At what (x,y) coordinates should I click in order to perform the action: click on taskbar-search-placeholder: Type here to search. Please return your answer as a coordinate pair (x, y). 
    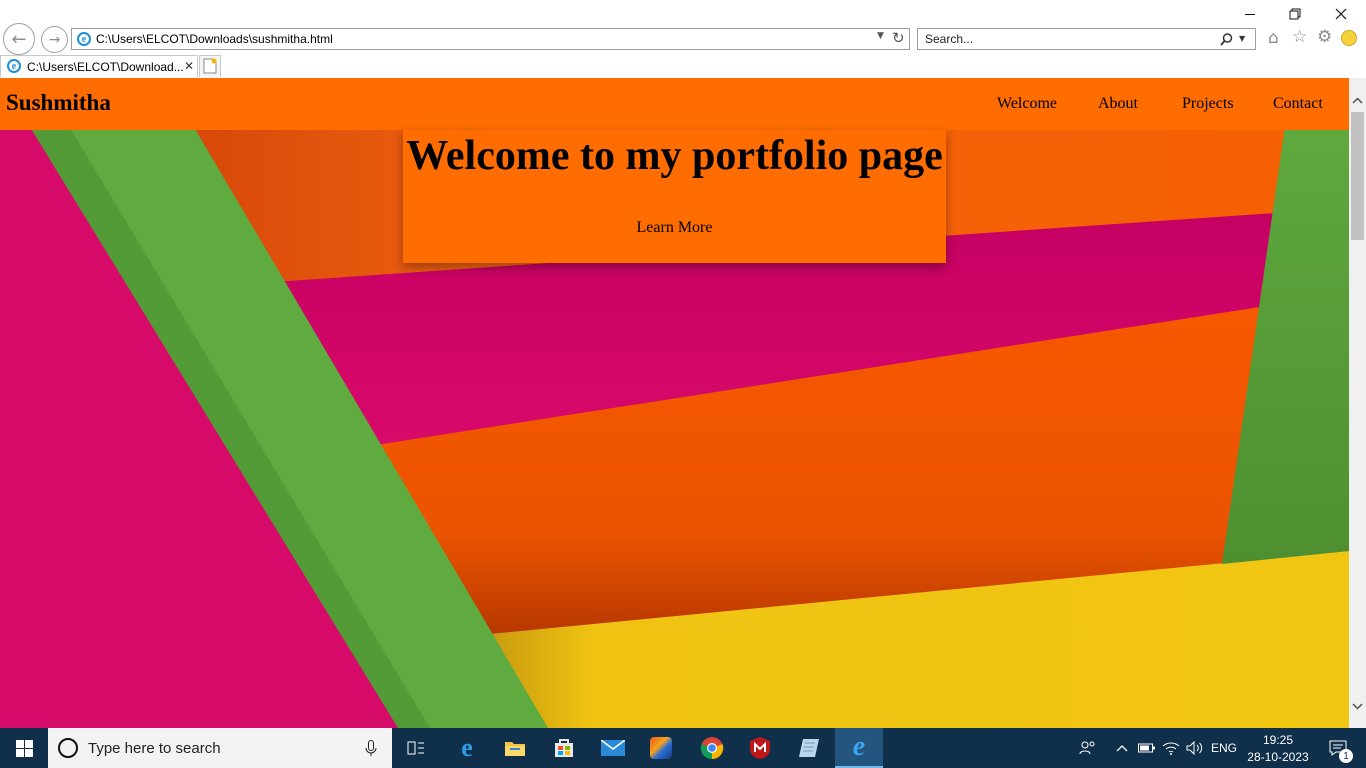
    Looking at the image, I should click on (154, 748).